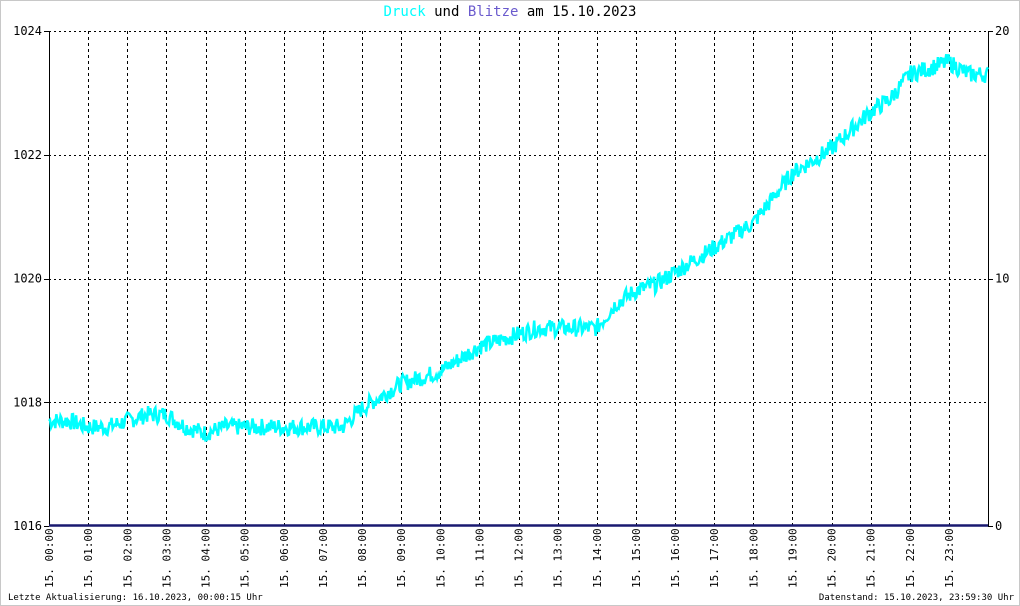 This screenshot has height=606, width=1020. What do you see at coordinates (166, 558) in the screenshot?
I see `x-tick-label: 15. 03:00` at bounding box center [166, 558].